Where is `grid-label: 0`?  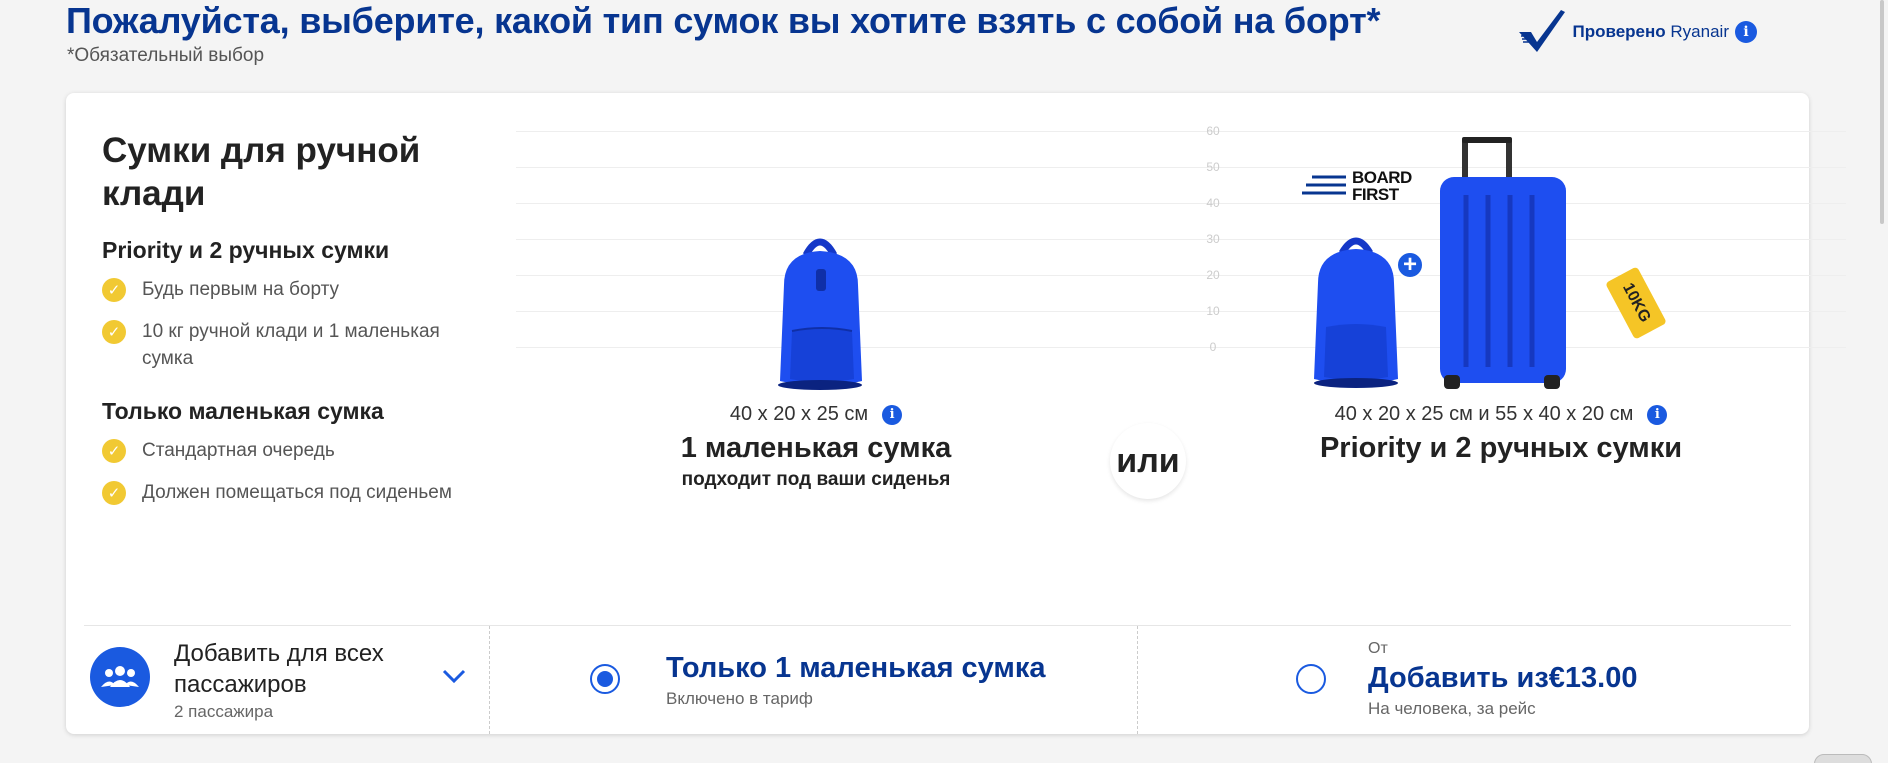 grid-label: 0 is located at coordinates (1213, 347).